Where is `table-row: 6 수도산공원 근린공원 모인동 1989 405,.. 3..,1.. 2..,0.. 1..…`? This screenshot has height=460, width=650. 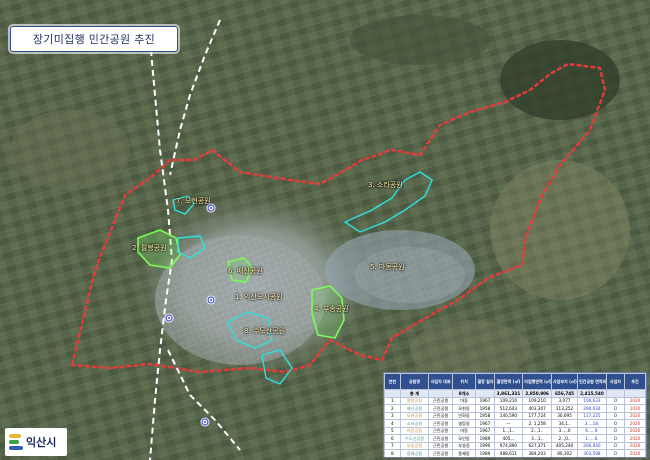
table-row: 6 수도산공원 근린공원 모인동 1989 405,.. 3..,1.. 2..,0.. 1..… is located at coordinates (515, 438).